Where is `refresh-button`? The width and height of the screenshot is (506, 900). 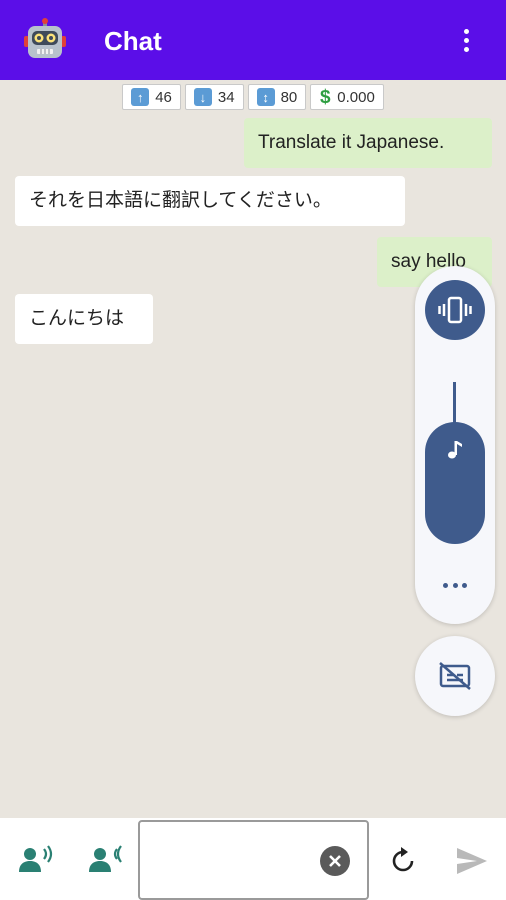
refresh-button is located at coordinates (403, 861).